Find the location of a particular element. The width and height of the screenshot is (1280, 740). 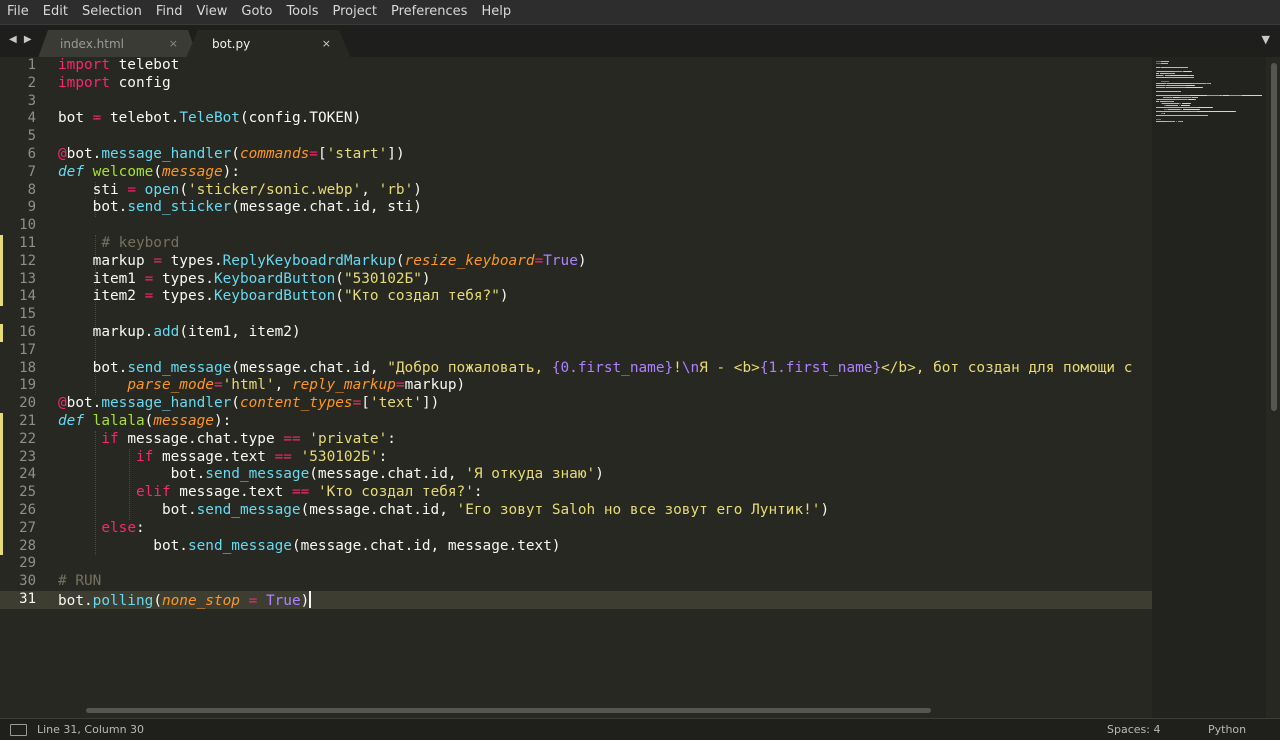

menu-item-goto: Goto is located at coordinates (256, 12).